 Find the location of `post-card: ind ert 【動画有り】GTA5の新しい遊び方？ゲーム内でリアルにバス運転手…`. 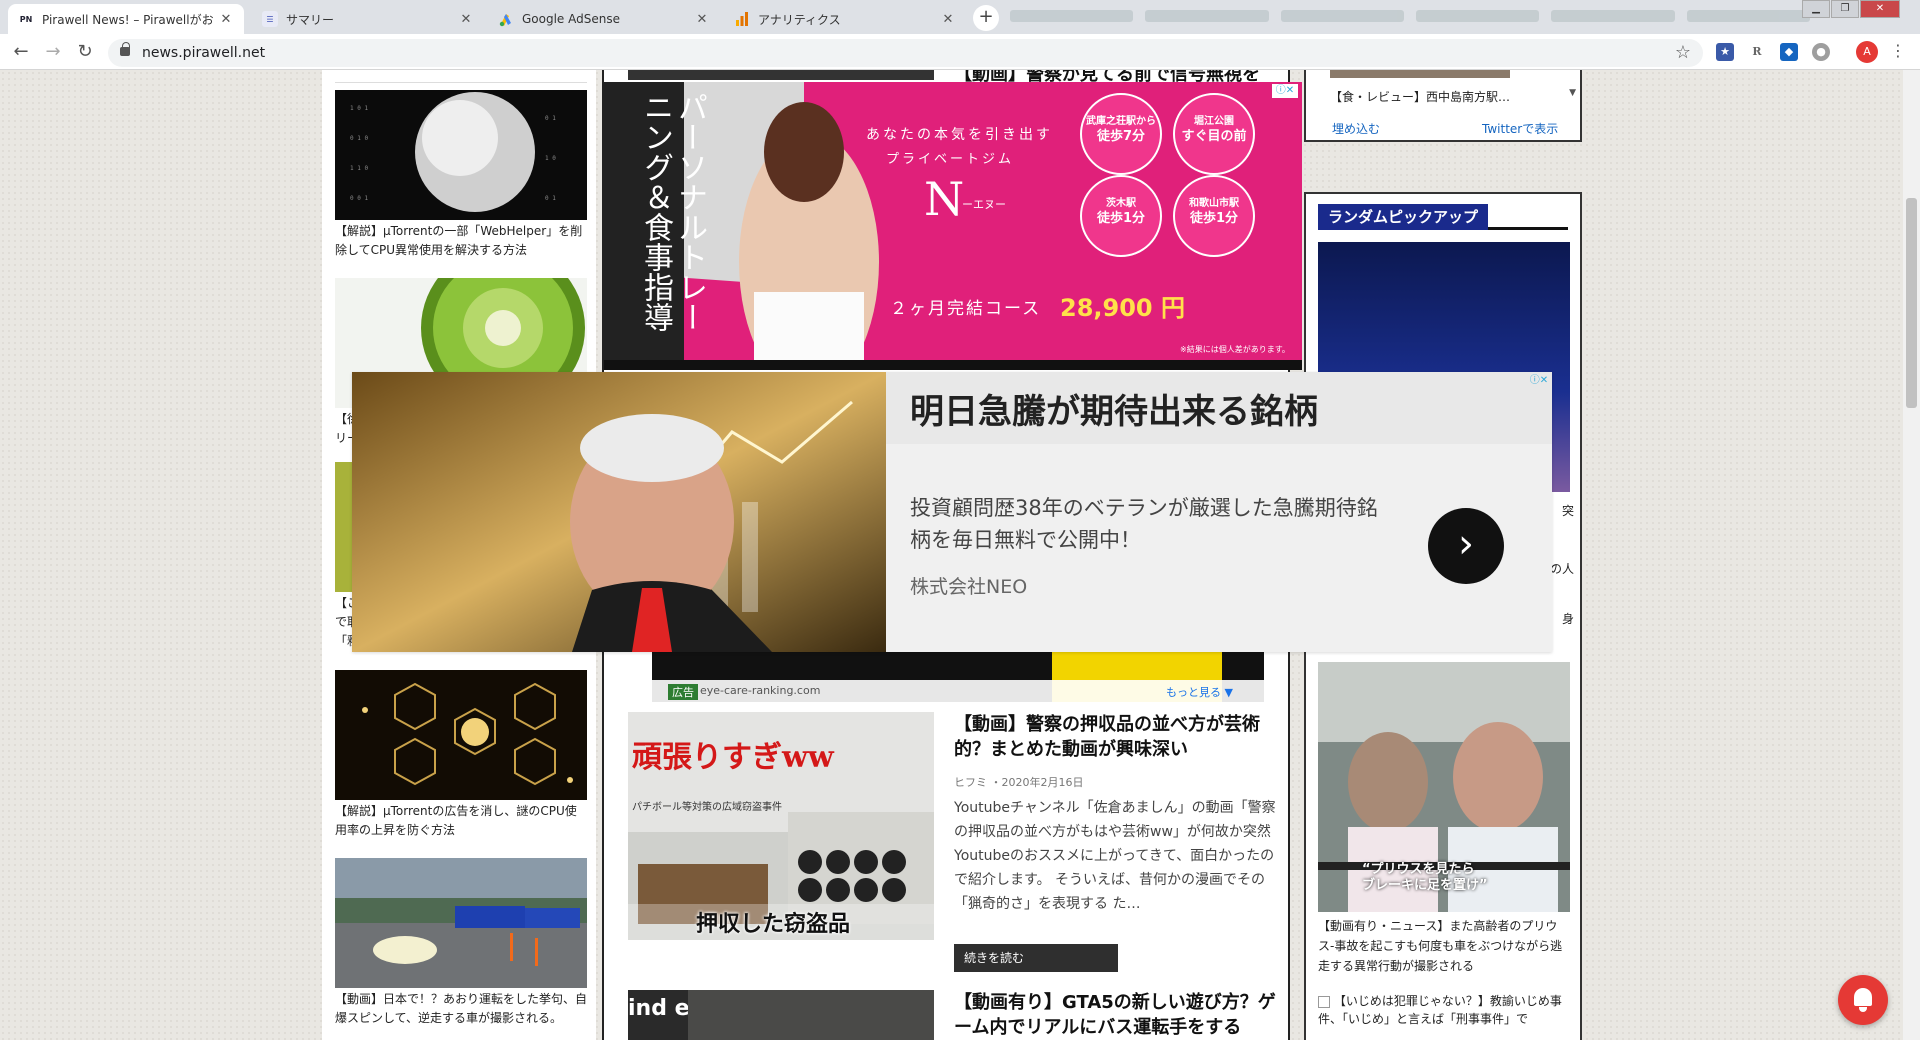

post-card: ind ert 【動画有り】GTA5の新しい遊び方？ゲーム内でリアルにバス運転手… is located at coordinates (952, 1015).